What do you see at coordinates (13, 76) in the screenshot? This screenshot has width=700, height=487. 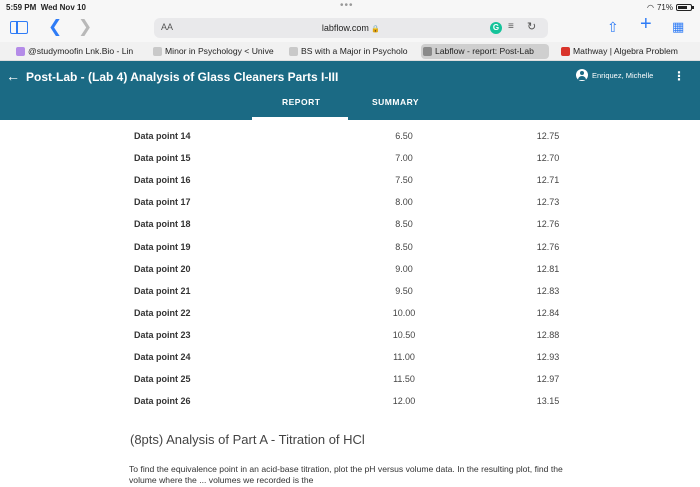 I see `back-arrow-icon: ←` at bounding box center [13, 76].